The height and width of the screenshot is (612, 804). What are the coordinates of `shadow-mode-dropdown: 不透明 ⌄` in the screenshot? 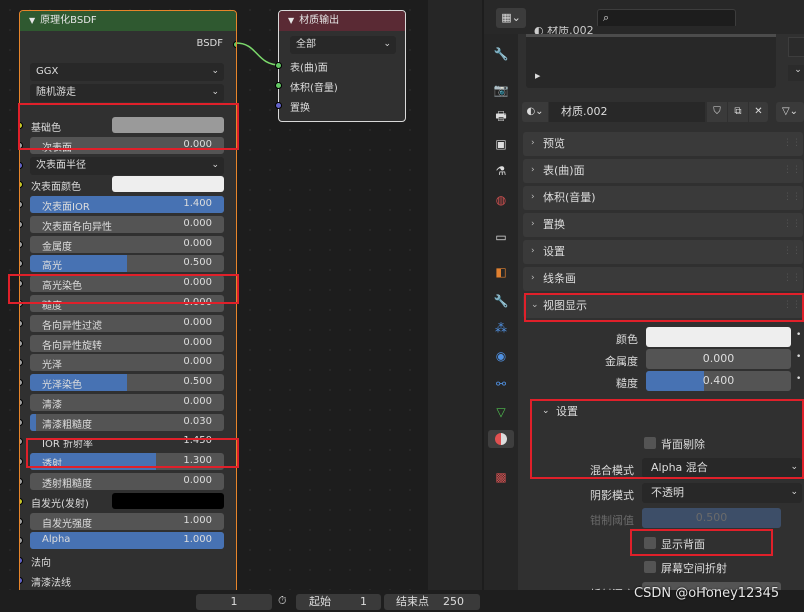 It's located at (722, 493).